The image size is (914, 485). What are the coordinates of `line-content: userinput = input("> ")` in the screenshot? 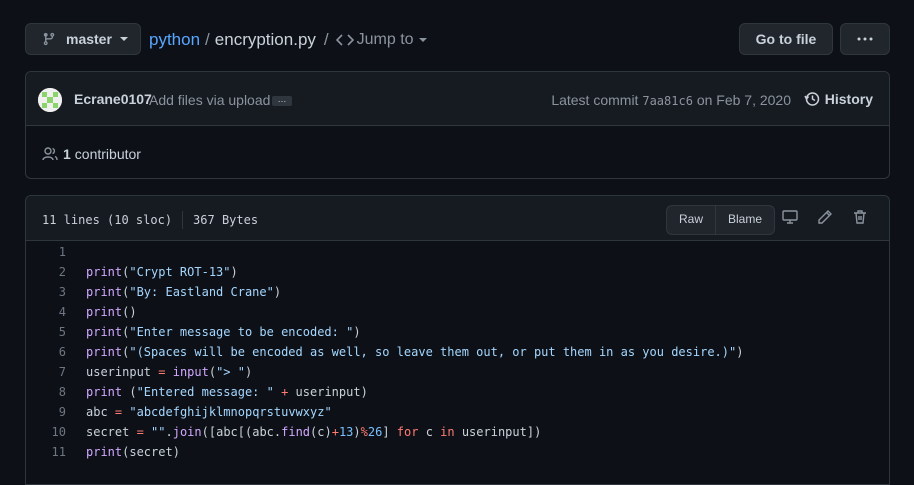 It's located at (169, 372).